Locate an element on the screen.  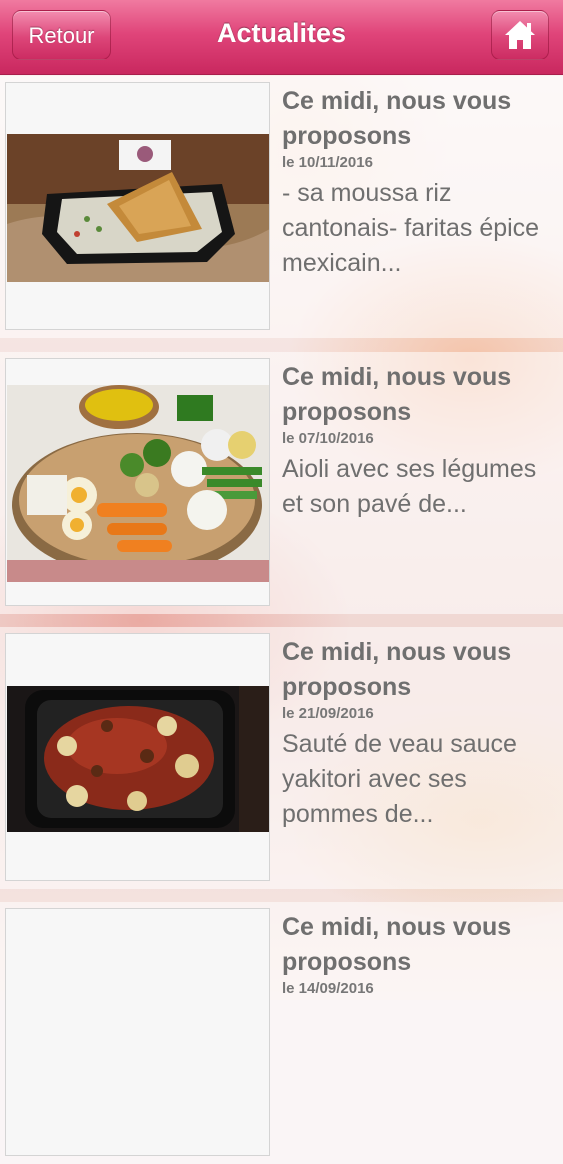
veal-saute-photo is located at coordinates (138, 759).